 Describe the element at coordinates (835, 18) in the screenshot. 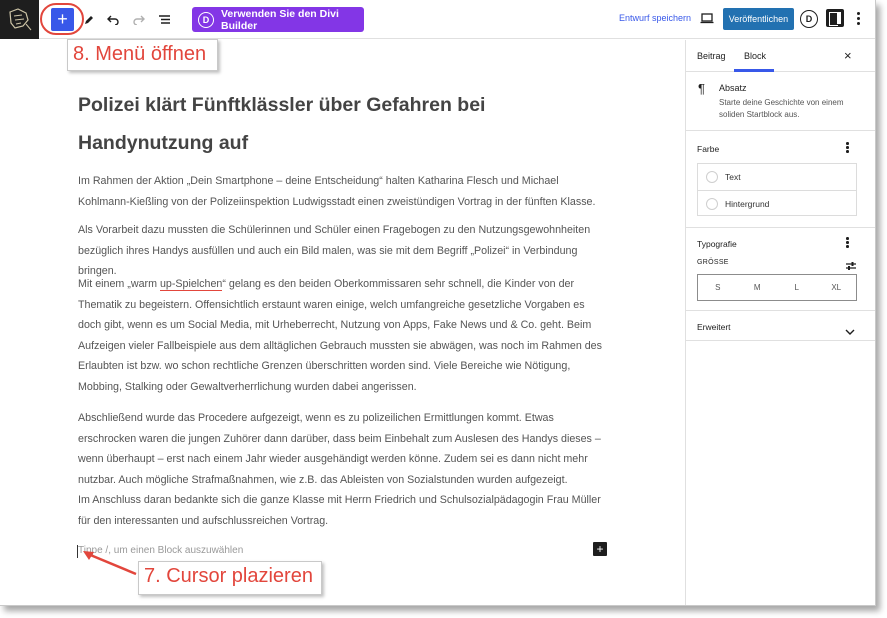

I see `settings-toggle-button` at that location.